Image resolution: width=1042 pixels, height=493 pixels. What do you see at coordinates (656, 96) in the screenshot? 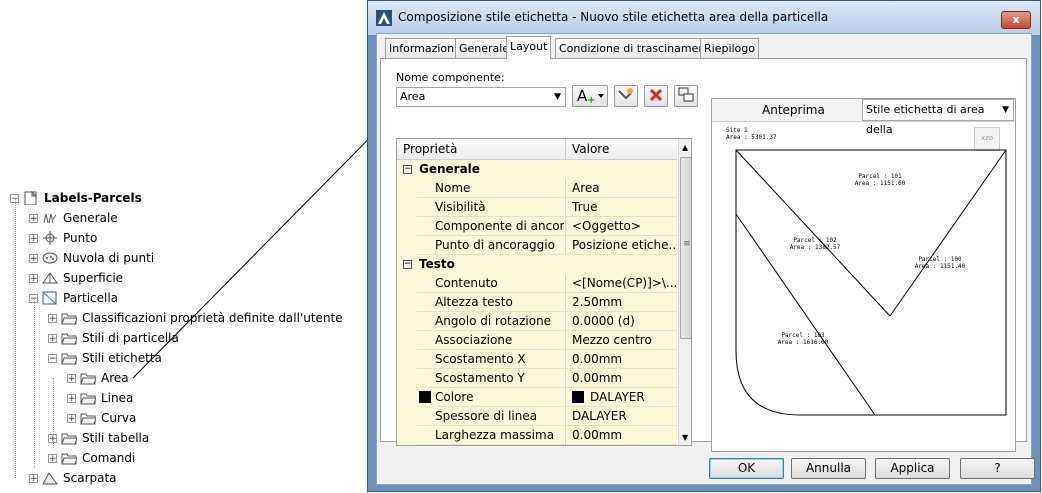
I see `delete-component-button` at bounding box center [656, 96].